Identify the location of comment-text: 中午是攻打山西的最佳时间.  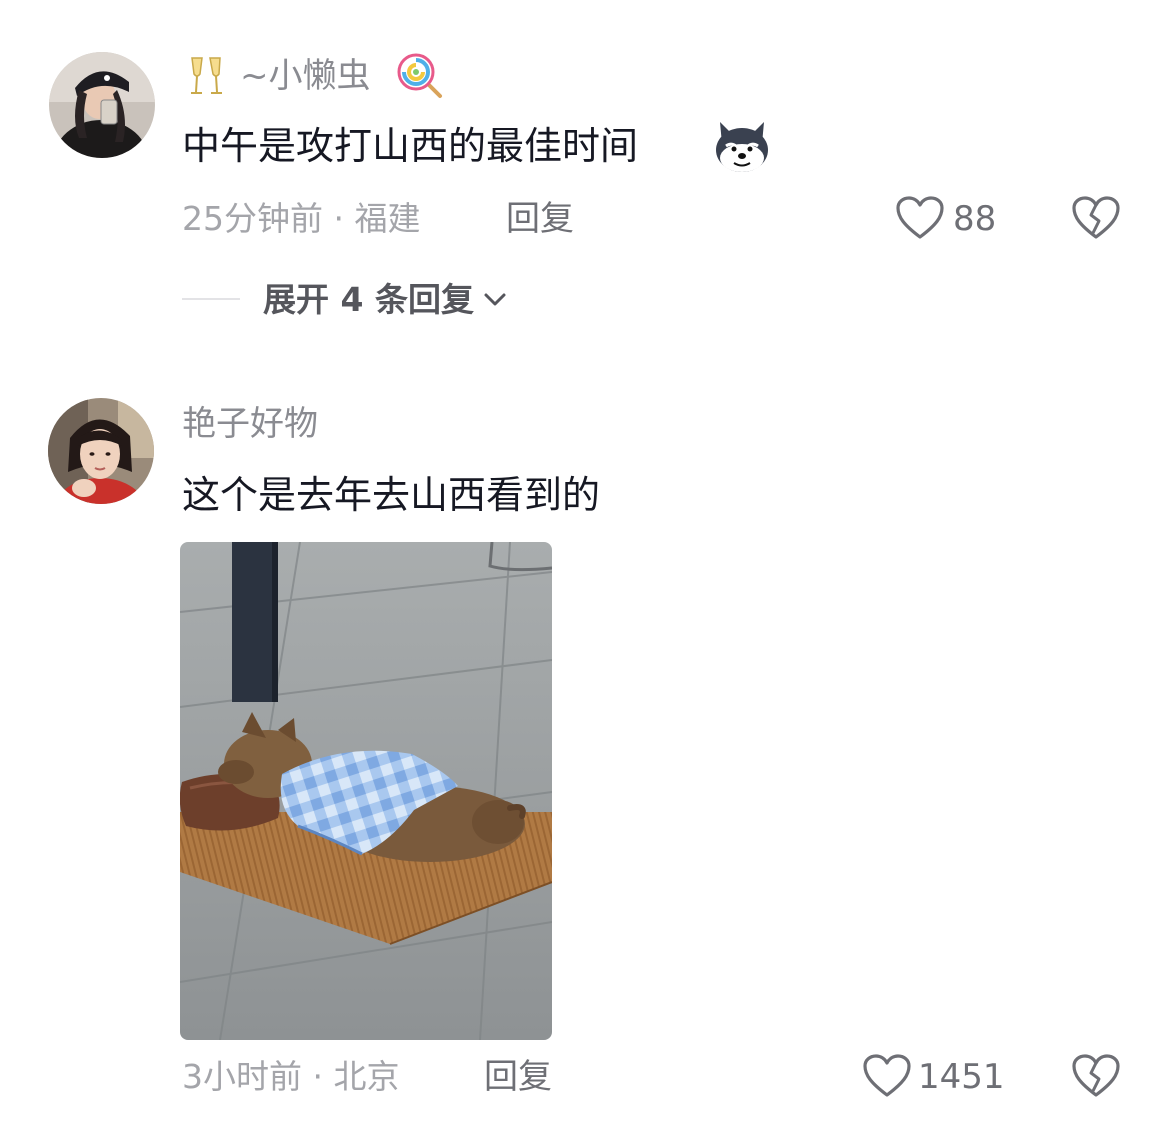
(410, 146).